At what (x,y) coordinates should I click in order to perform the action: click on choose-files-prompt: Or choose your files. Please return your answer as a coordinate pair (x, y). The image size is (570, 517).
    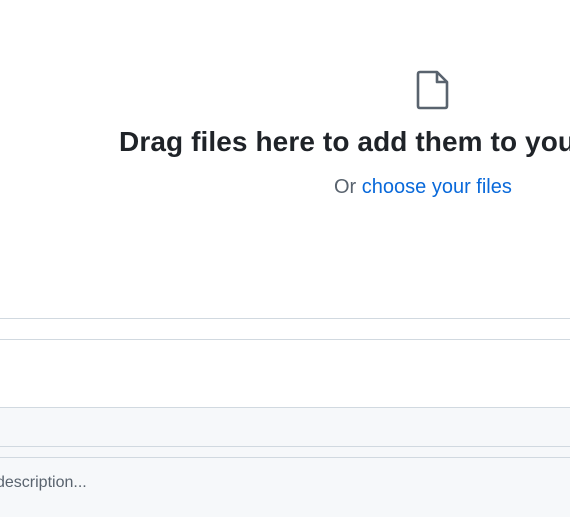
    Looking at the image, I should click on (423, 187).